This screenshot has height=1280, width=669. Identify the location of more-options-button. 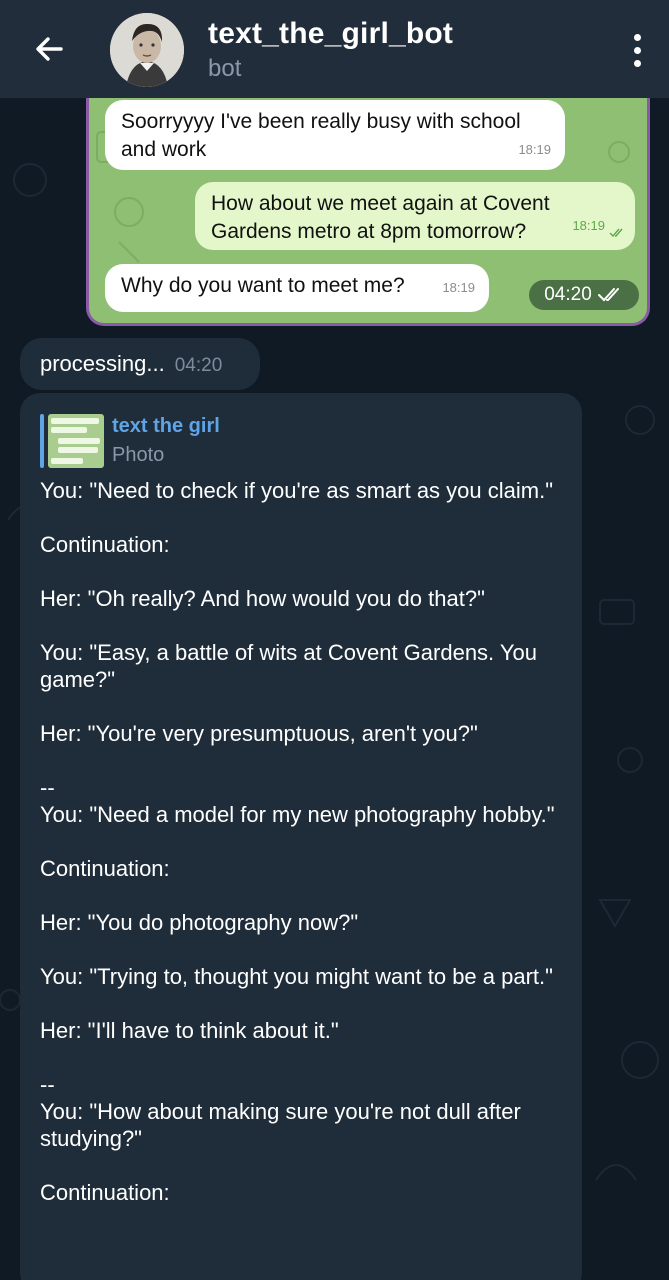
(637, 50).